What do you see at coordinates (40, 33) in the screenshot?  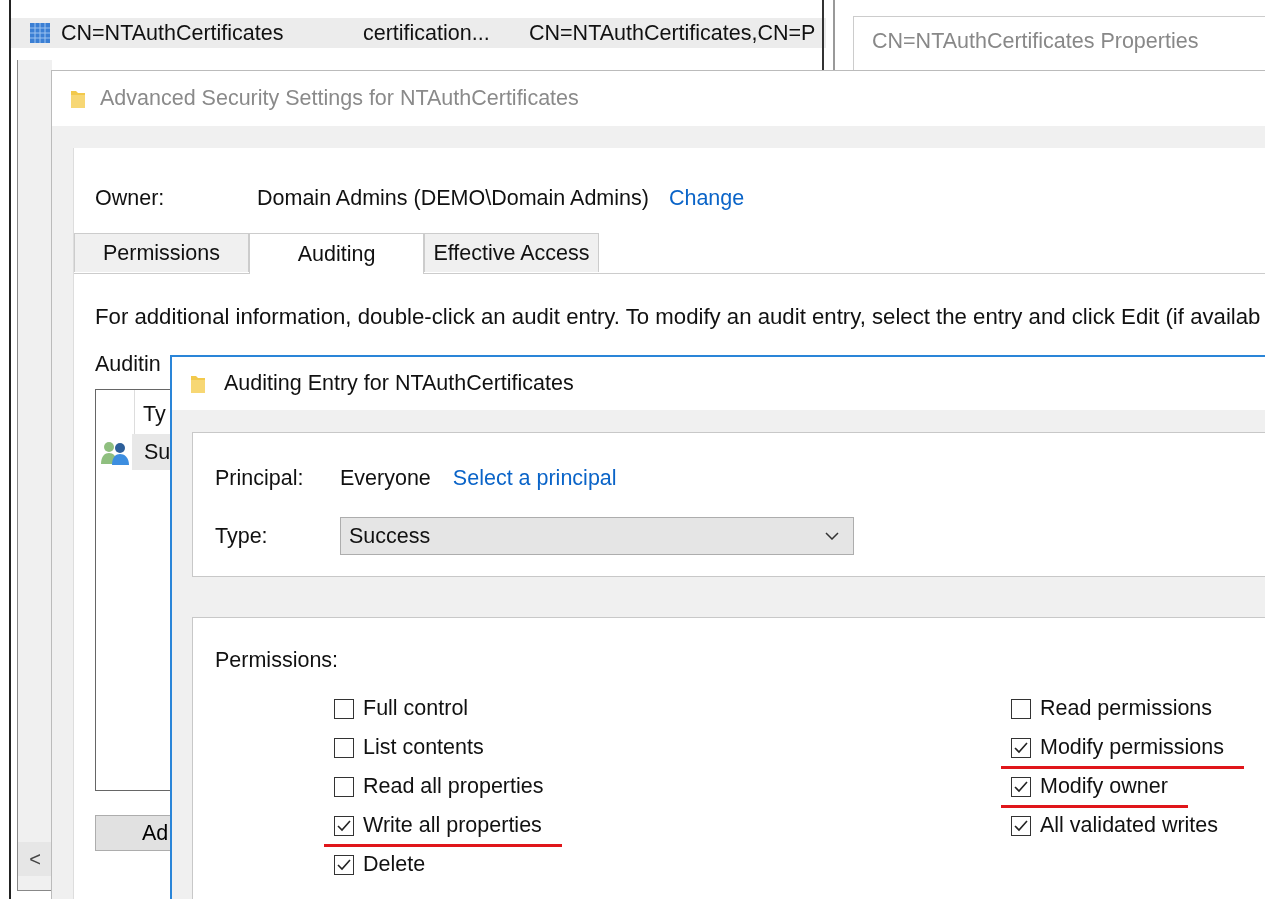 I see `grid-icon` at bounding box center [40, 33].